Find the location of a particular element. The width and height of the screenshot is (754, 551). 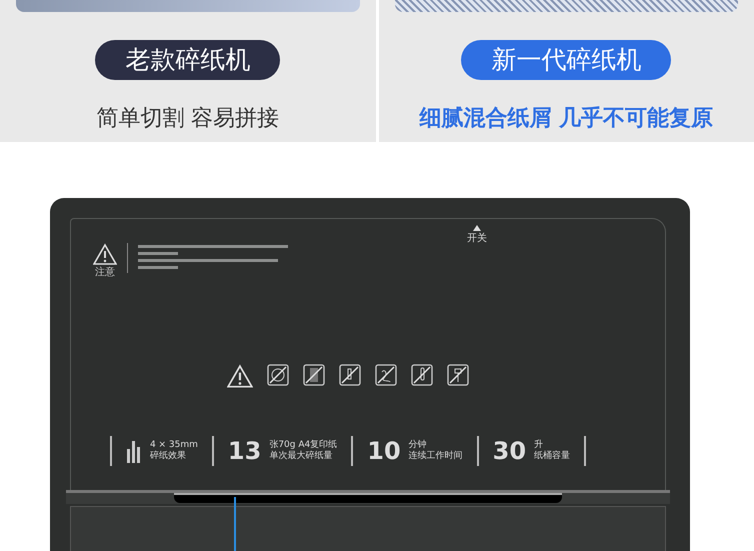

bars-icon is located at coordinates (134, 451).